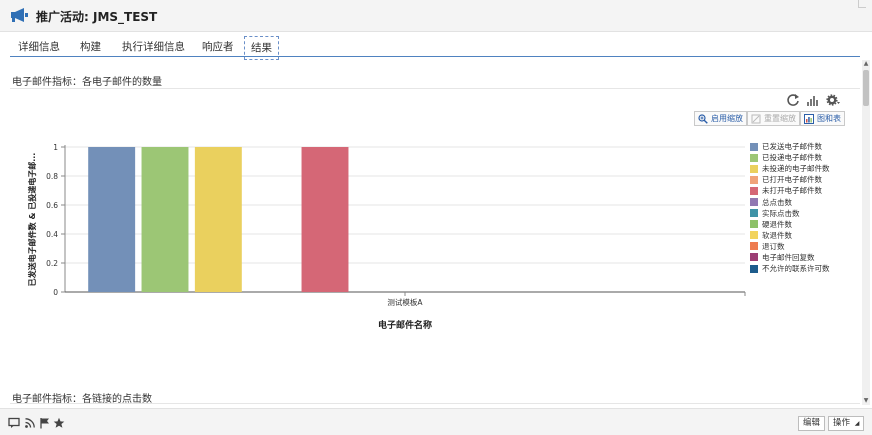 Image resolution: width=872 pixels, height=435 pixels. I want to click on legend-item: 实际点击数, so click(790, 213).